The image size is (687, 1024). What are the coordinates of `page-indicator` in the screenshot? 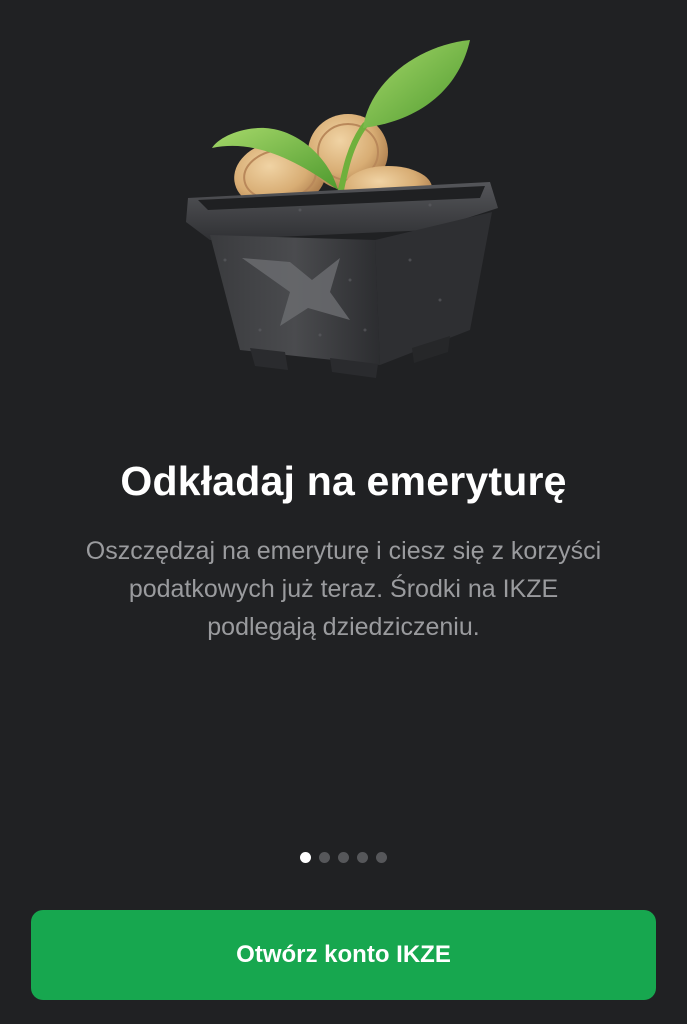 It's located at (343, 857).